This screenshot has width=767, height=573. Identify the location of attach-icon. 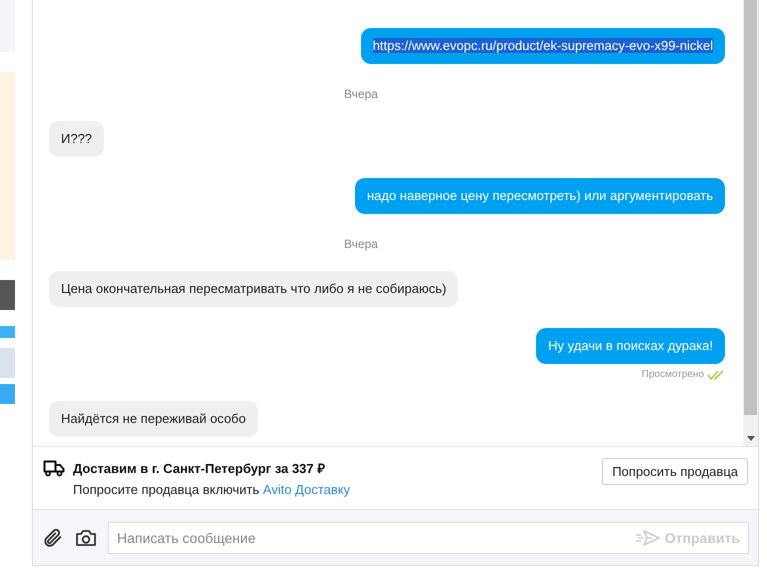
(53, 537).